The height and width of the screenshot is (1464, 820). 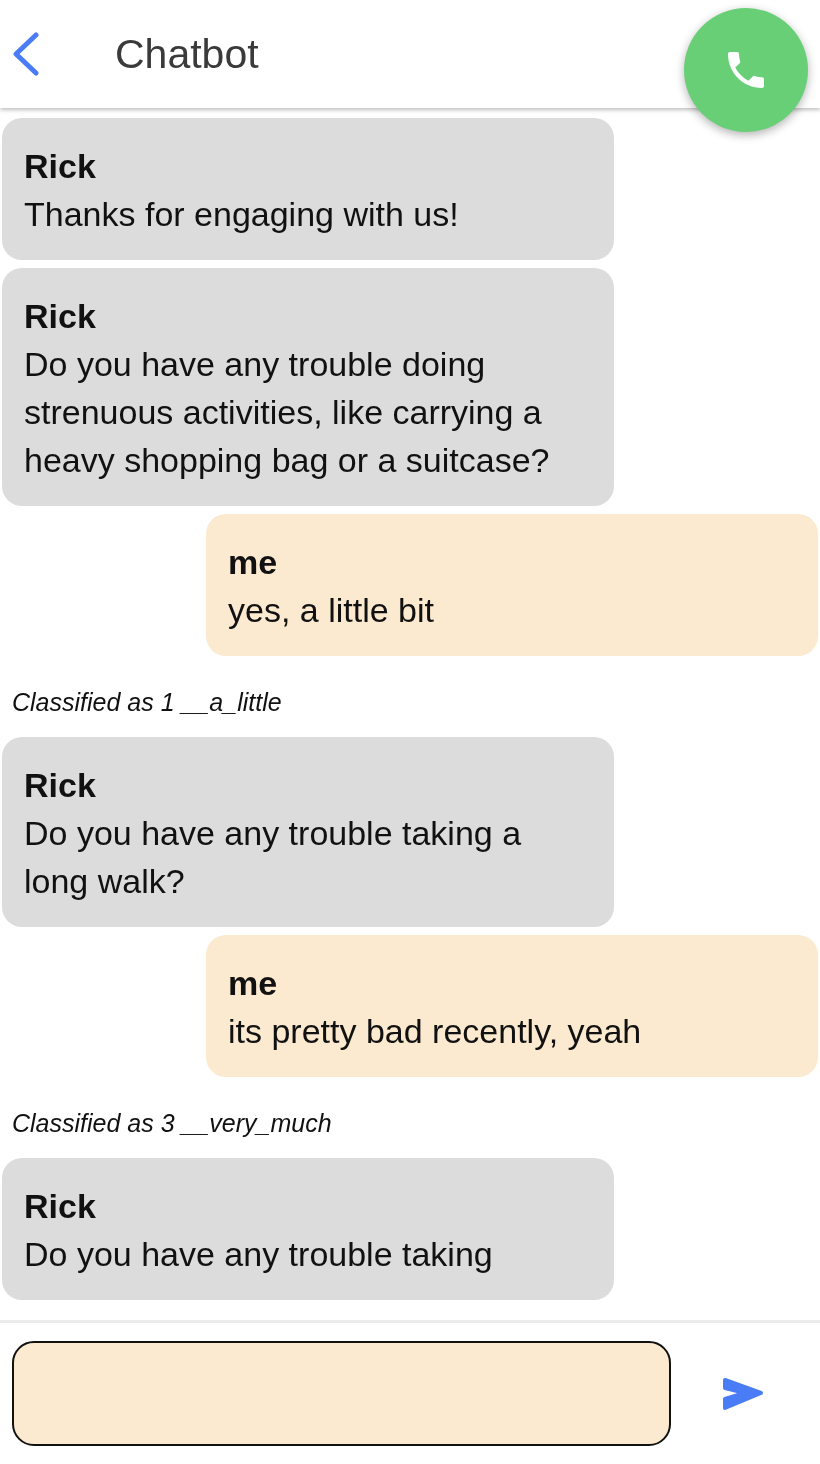 I want to click on message-text: its pretty bad recently, yeah, so click(x=435, y=1031).